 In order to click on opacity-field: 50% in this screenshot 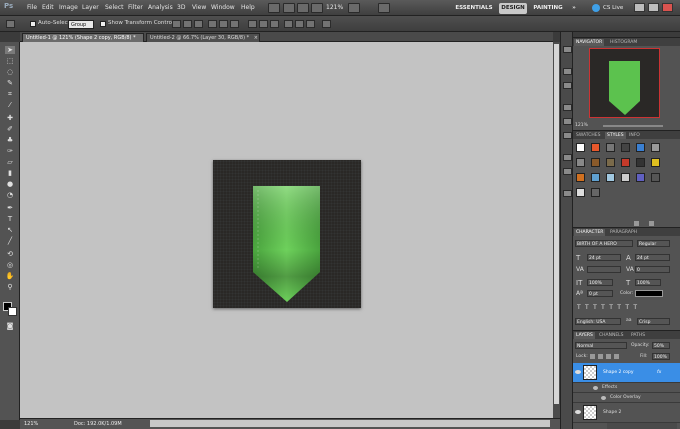, I will do `click(661, 345)`.